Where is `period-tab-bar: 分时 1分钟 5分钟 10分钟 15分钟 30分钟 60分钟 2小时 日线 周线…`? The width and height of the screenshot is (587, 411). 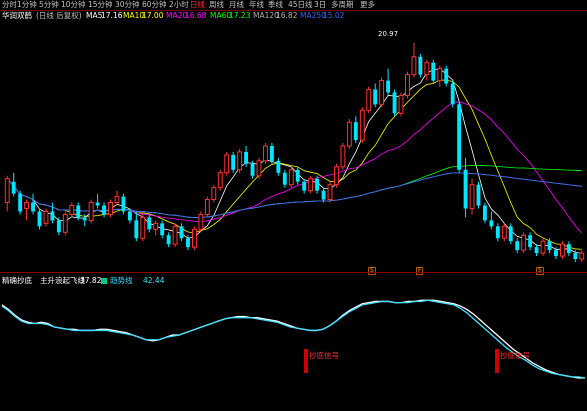
period-tab-bar: 分时 1分钟 5分钟 10分钟 15分钟 30分钟 60分钟 2小时 日线 周线… is located at coordinates (293, 5).